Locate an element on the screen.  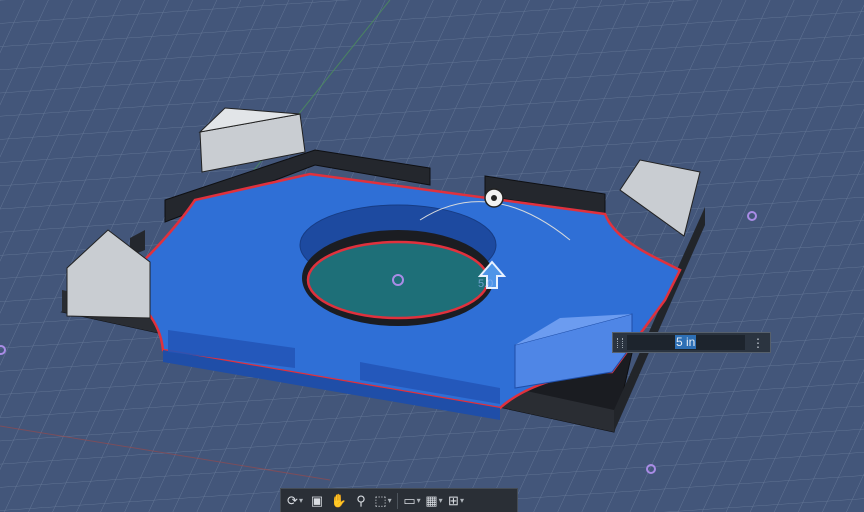
separator is located at coordinates (397, 500).